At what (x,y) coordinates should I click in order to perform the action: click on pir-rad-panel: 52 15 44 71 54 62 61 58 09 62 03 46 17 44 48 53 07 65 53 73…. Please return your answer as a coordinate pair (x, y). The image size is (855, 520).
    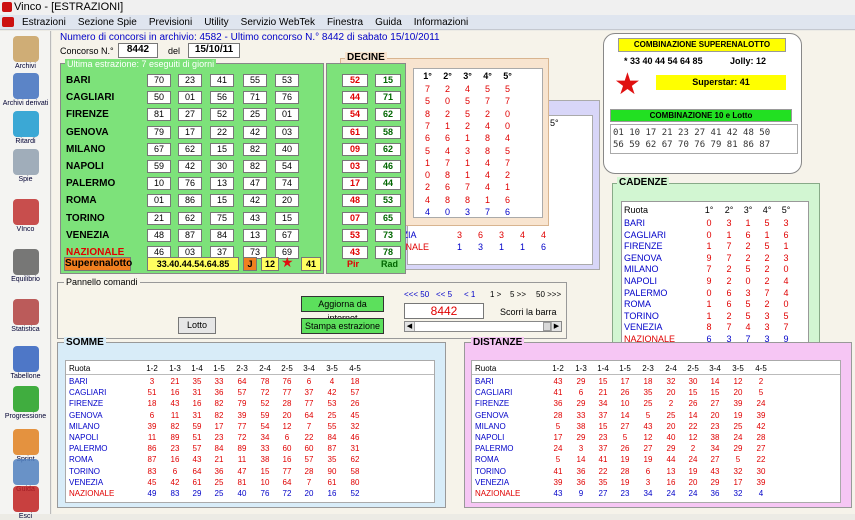
    Looking at the image, I should click on (366, 168).